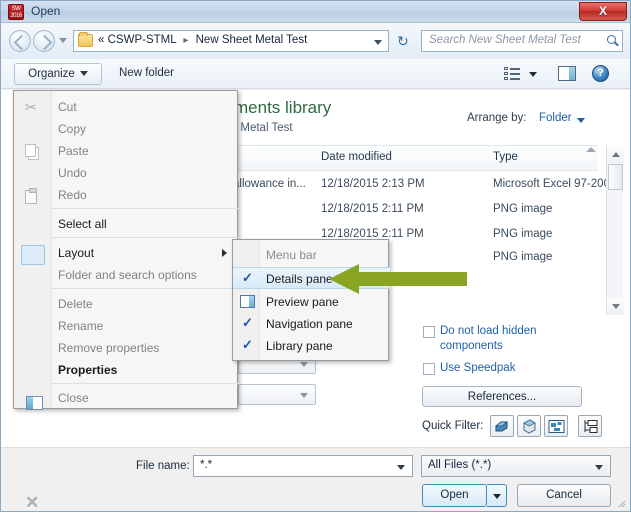 The image size is (631, 518). I want to click on column-header-type: Type, so click(505, 157).